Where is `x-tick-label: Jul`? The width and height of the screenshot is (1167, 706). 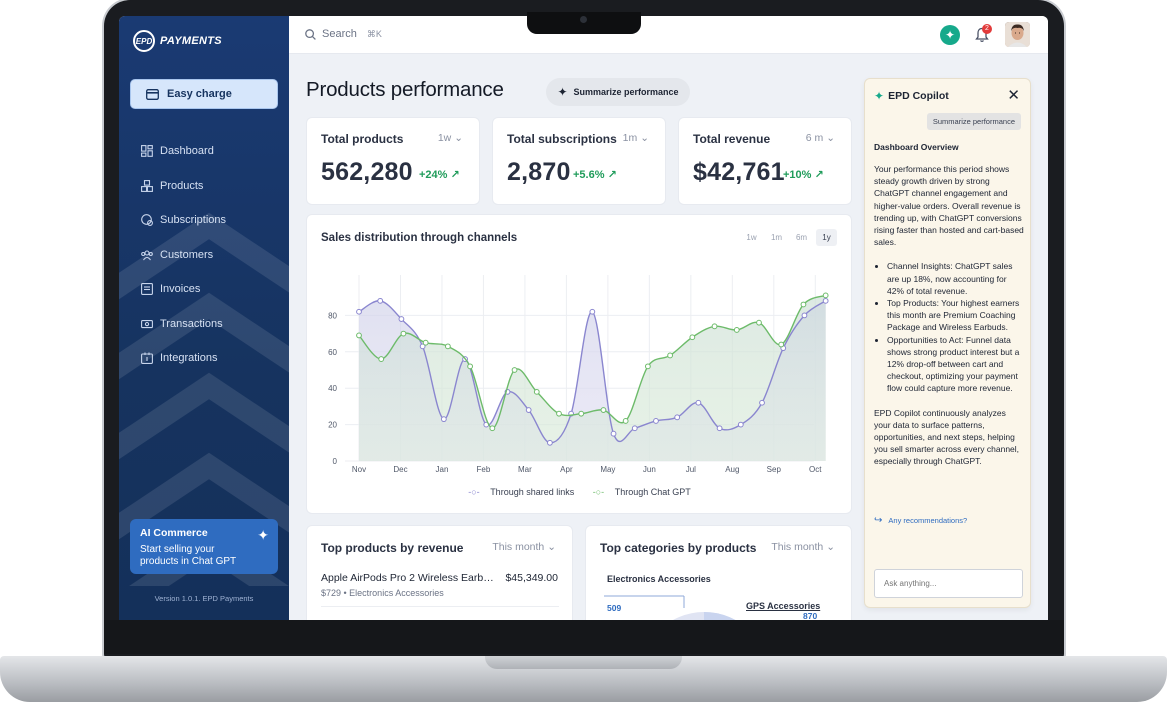 x-tick-label: Jul is located at coordinates (691, 469).